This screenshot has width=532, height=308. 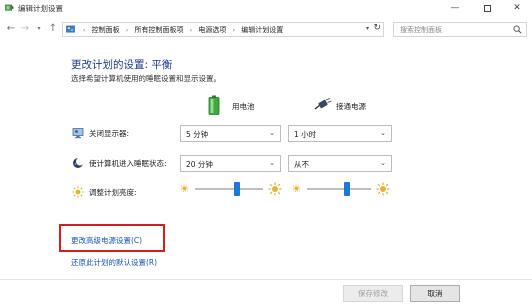 I want to click on maximize-icon, so click(x=487, y=8).